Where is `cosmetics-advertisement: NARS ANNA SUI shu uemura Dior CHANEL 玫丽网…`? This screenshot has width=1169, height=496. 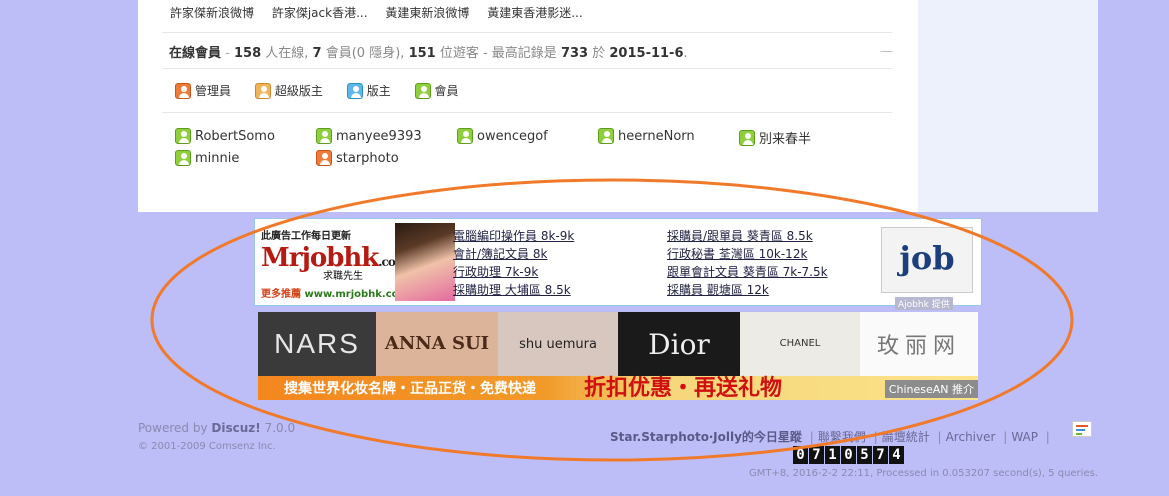
cosmetics-advertisement: NARS ANNA SUI shu uemura Dior CHANEL 玫丽网… is located at coordinates (618, 356).